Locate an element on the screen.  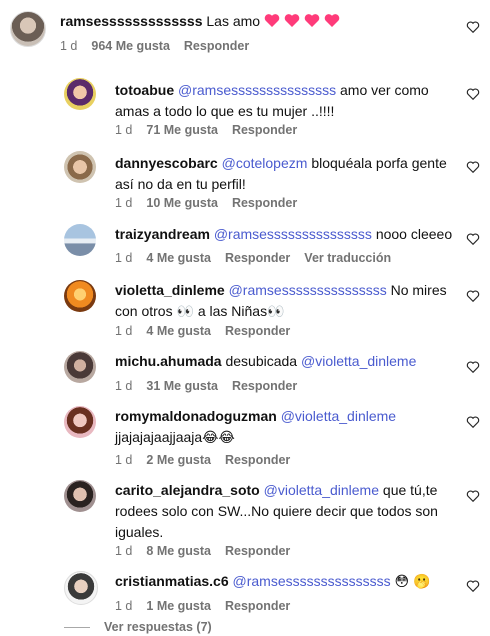
flushed-emoji: 😳 is located at coordinates (402, 581).